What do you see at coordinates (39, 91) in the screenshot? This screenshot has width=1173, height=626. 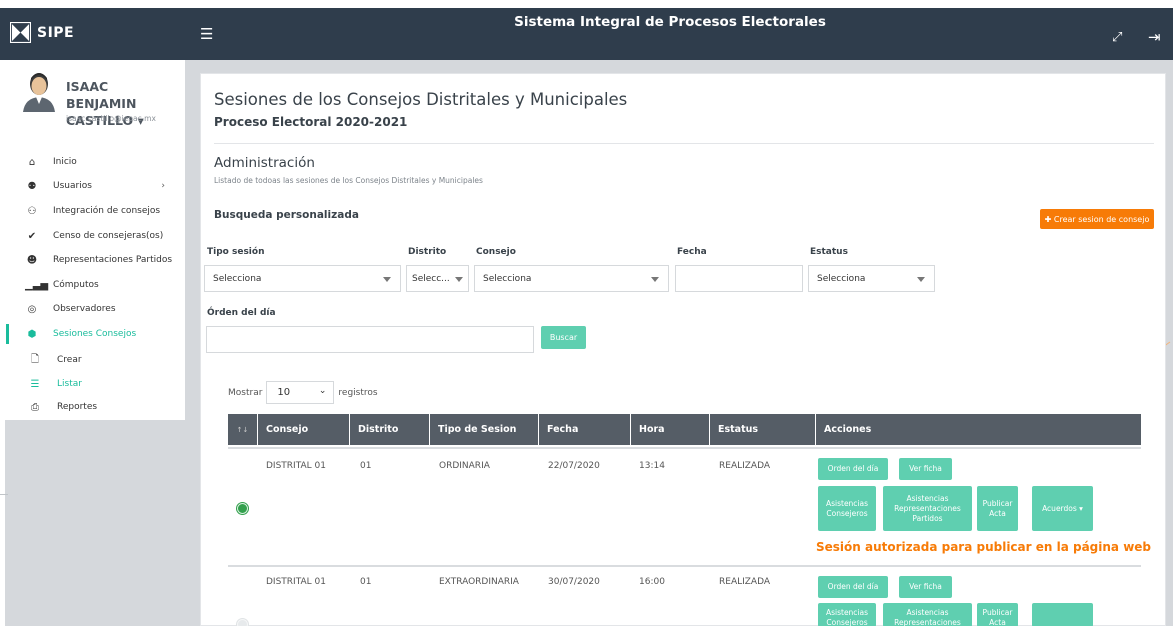 I see `avatar` at bounding box center [39, 91].